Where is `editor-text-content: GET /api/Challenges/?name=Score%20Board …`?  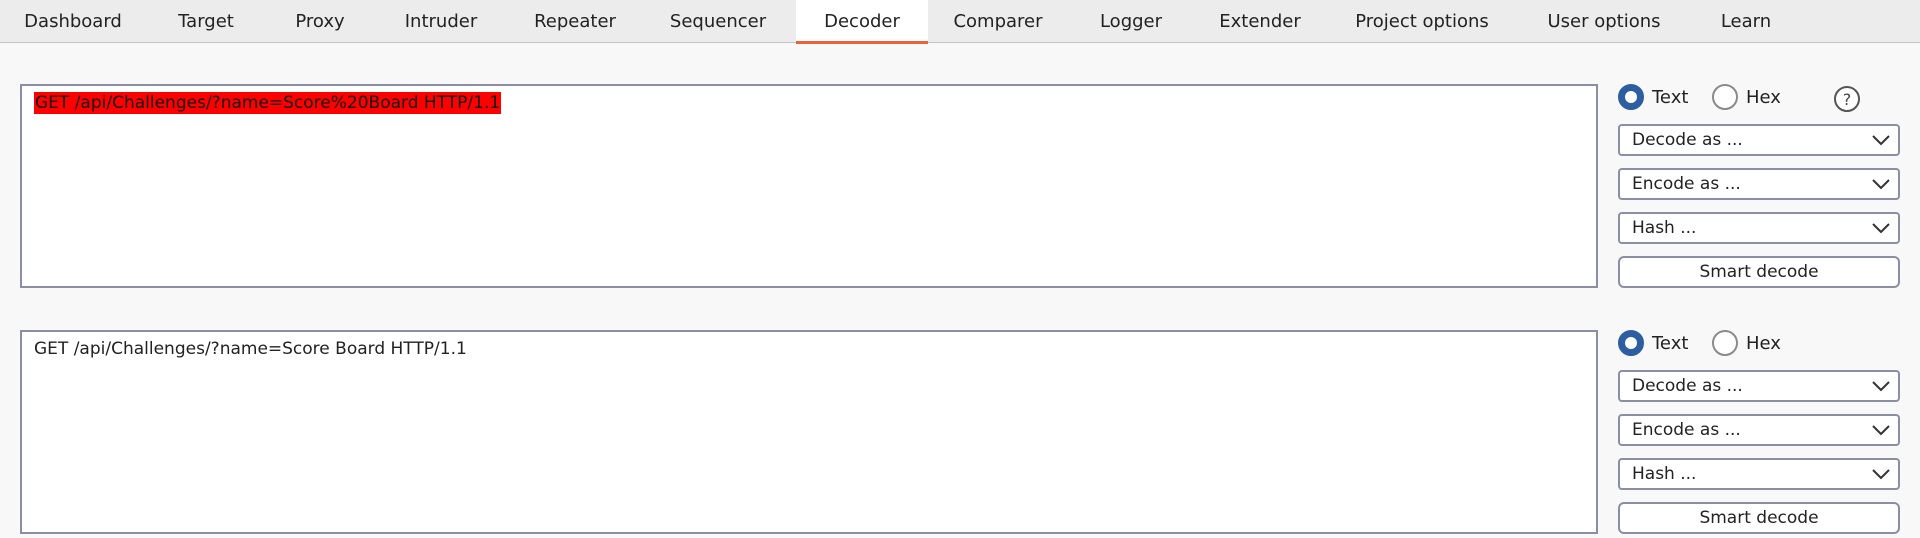
editor-text-content: GET /api/Challenges/?name=Score%20Board … is located at coordinates (268, 103).